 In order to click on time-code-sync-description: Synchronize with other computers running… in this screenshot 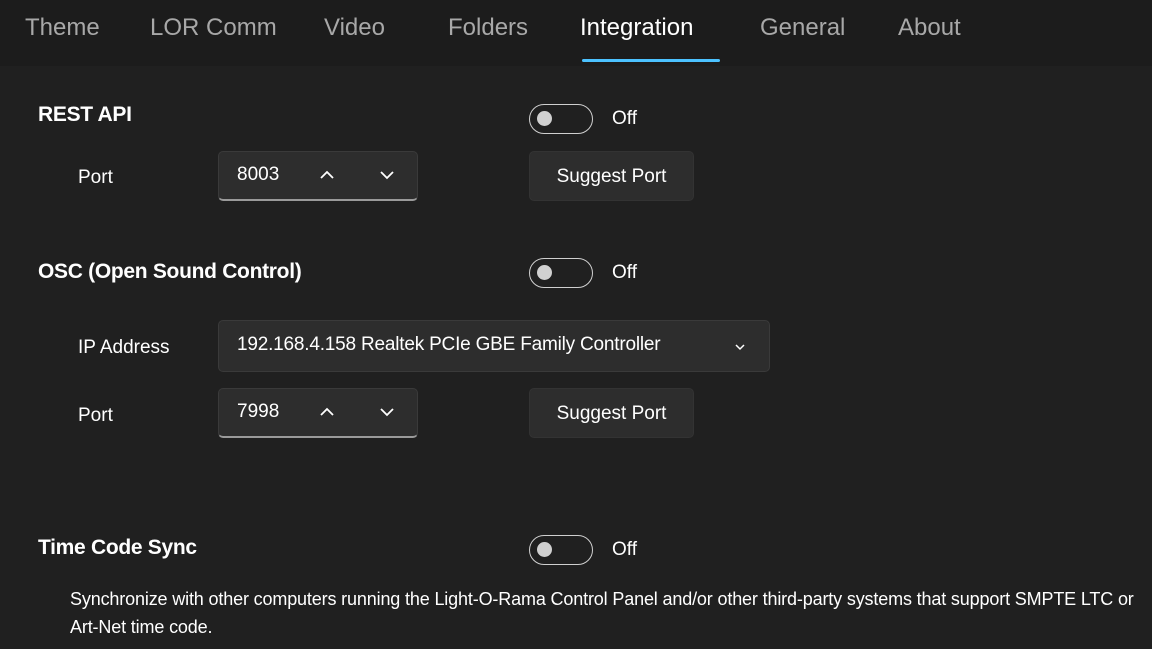, I will do `click(602, 613)`.